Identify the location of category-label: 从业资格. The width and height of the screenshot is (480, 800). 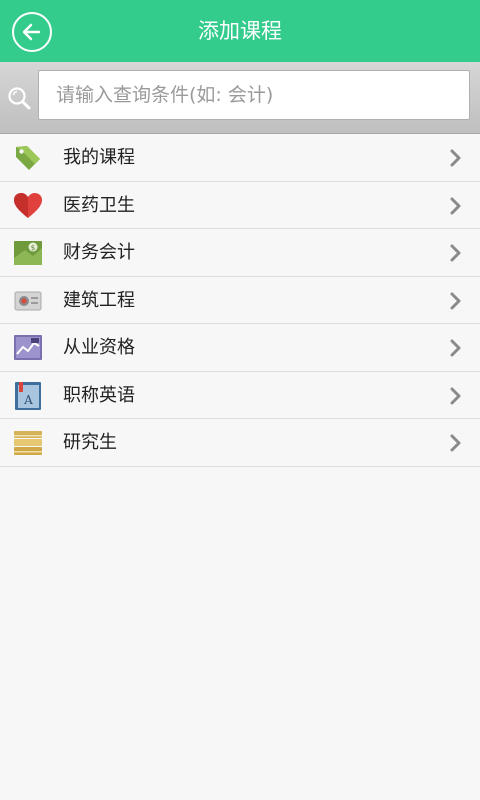
(99, 347).